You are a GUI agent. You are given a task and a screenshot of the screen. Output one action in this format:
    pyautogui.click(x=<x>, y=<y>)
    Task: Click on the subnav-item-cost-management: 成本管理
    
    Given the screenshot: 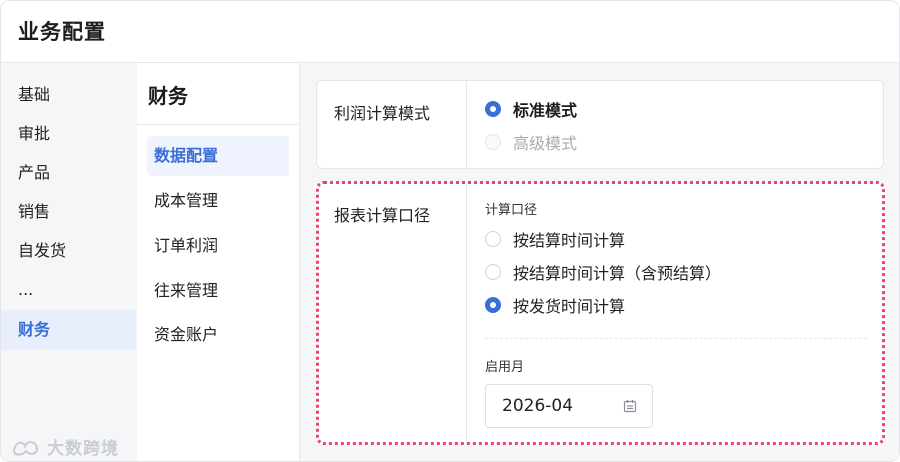 What is the action you would take?
    pyautogui.click(x=218, y=201)
    